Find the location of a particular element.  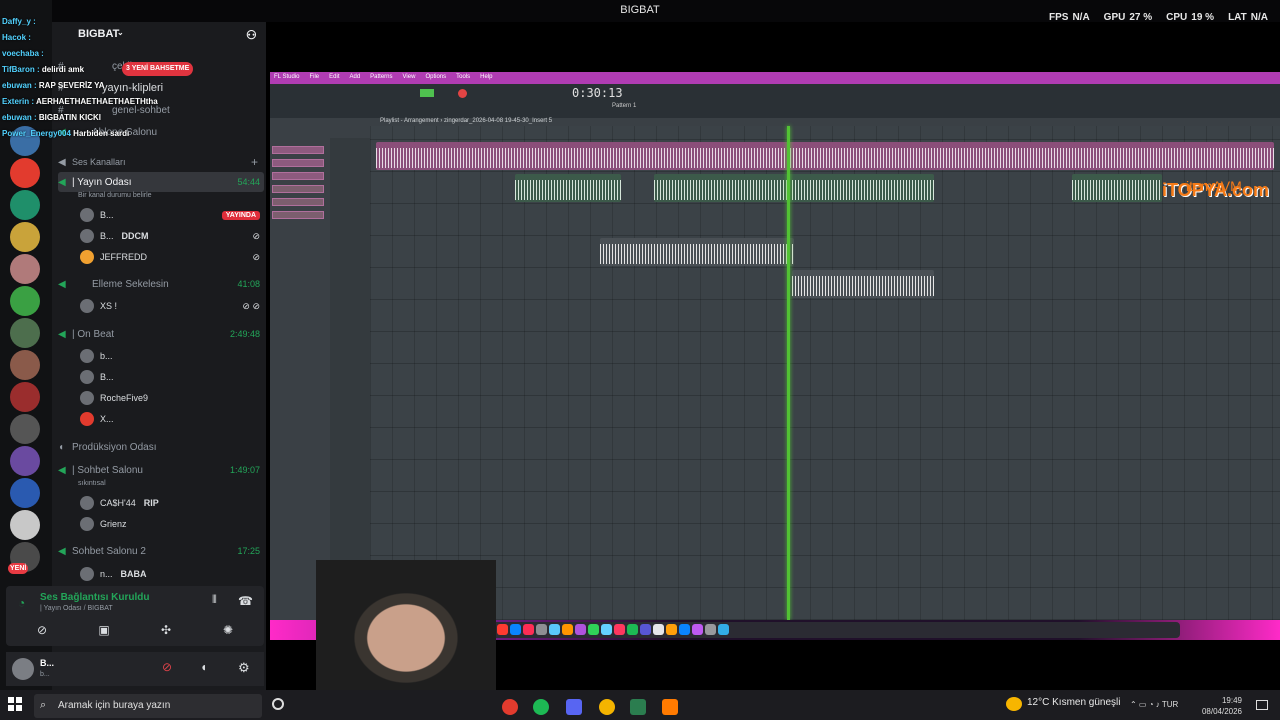

voice-member: JEFFREDD ⊘ is located at coordinates (170, 257).